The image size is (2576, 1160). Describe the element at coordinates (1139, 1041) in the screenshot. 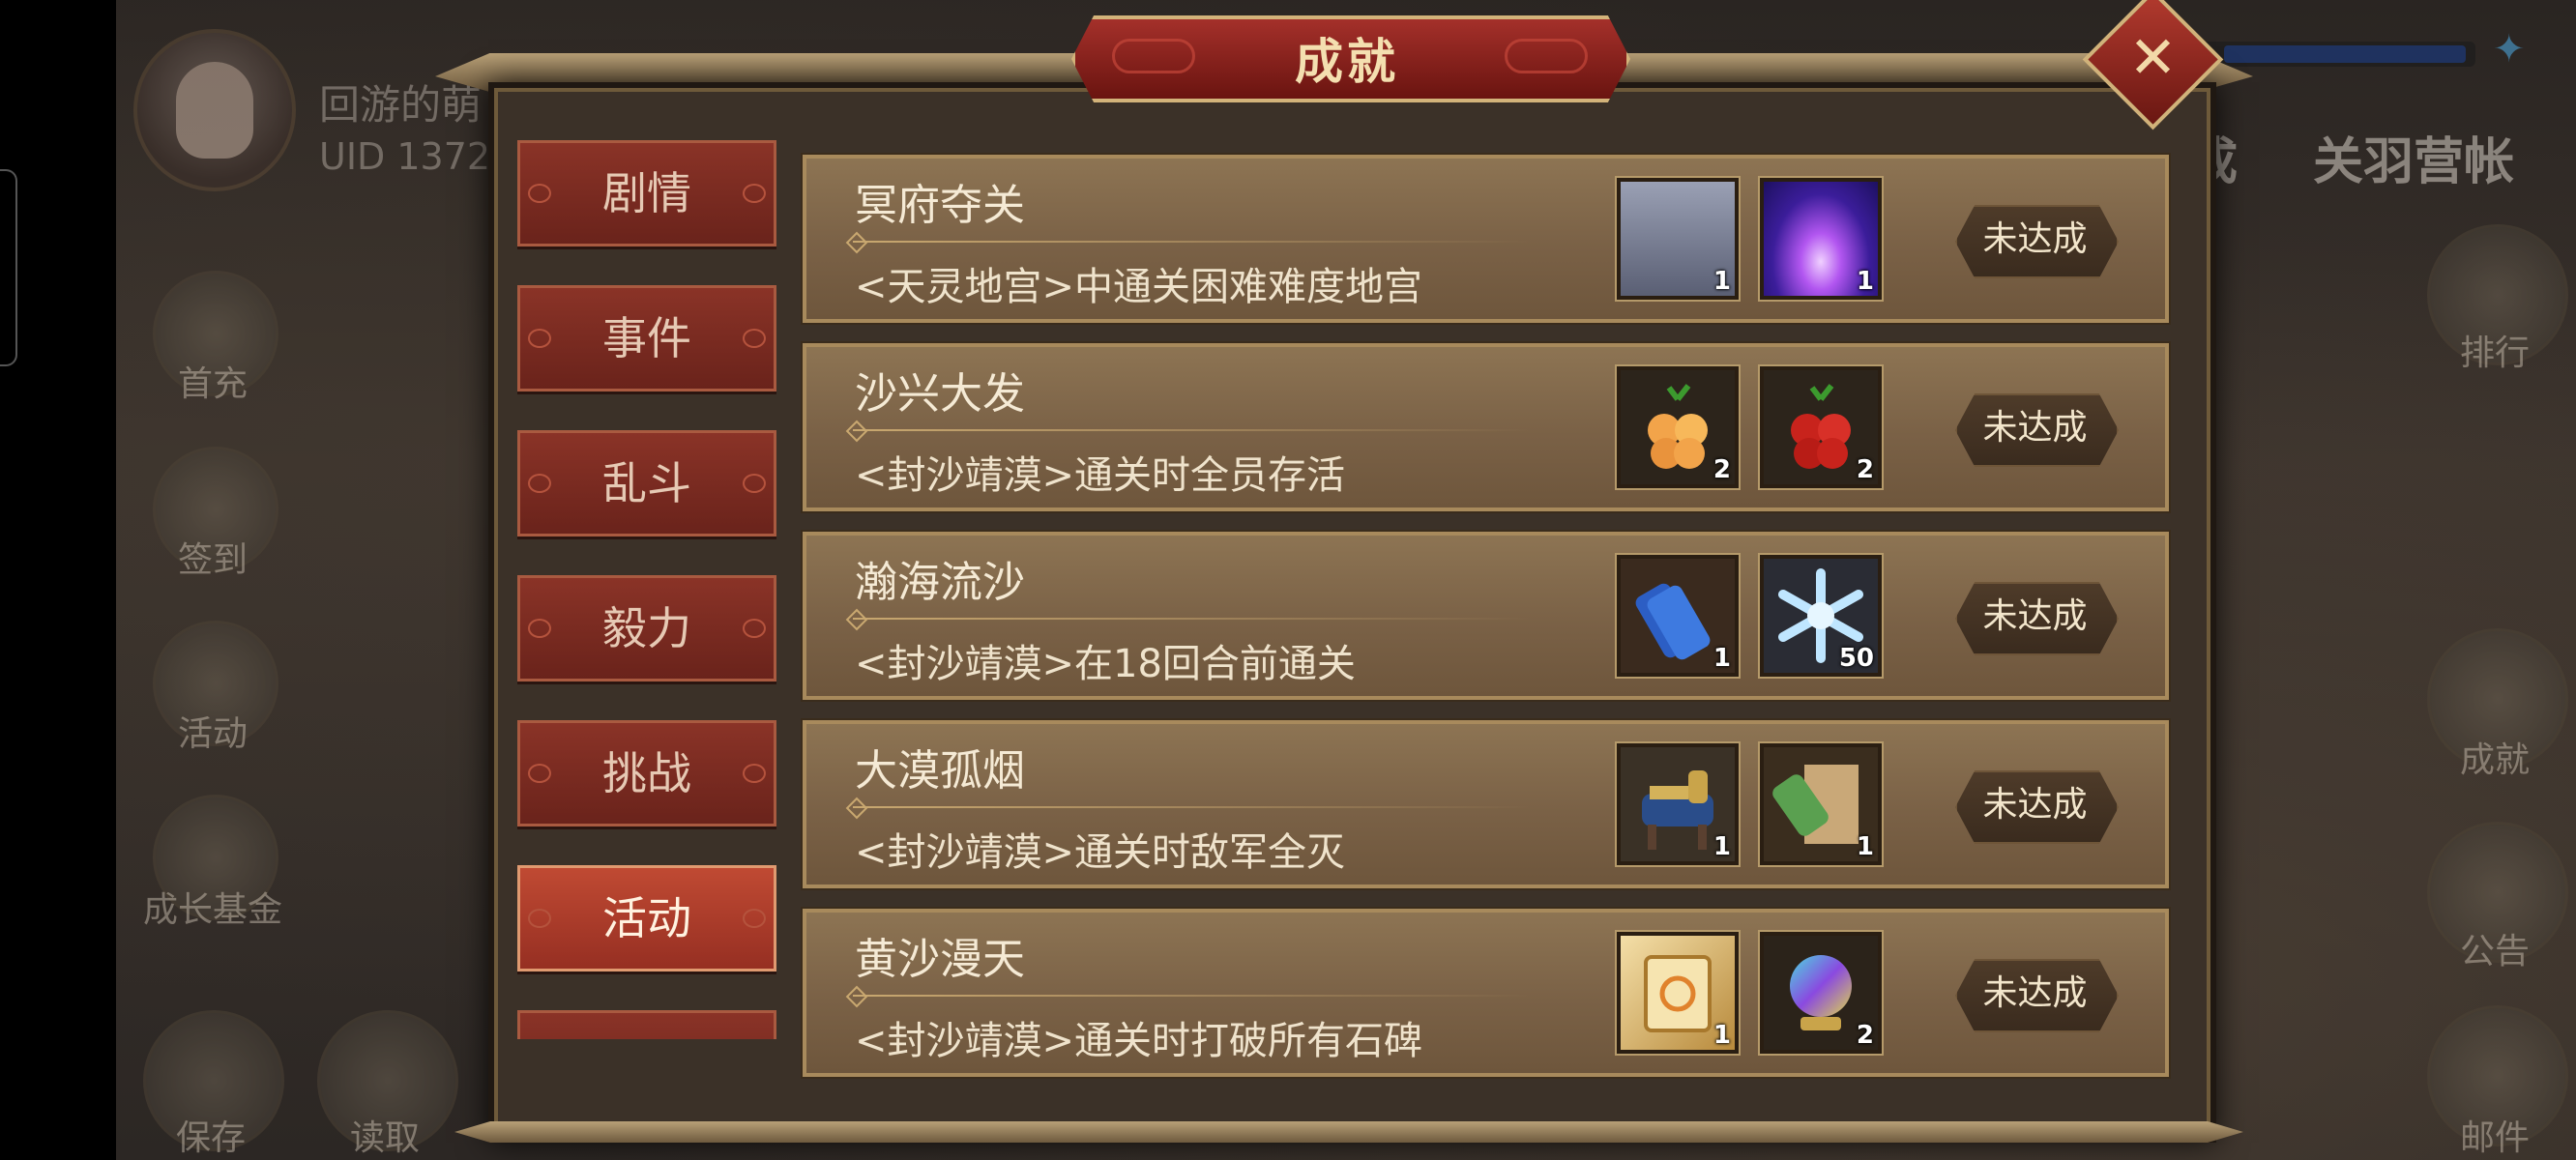

I see `achievement-desc: <封沙靖漠>通关时打破所有石碑` at that location.